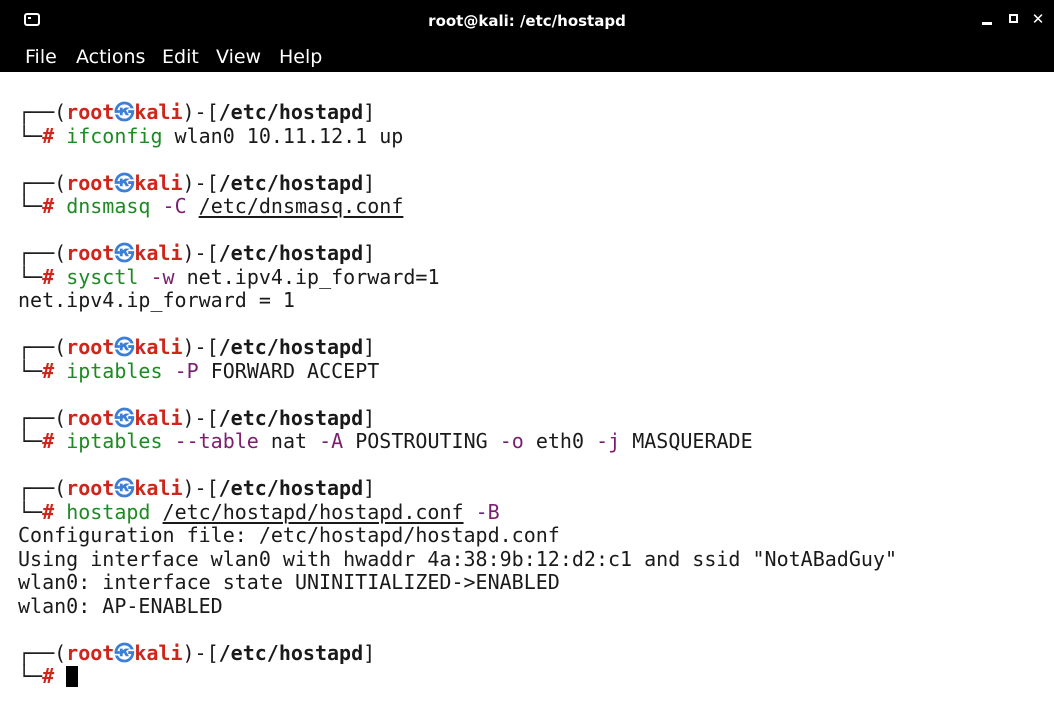 This screenshot has height=719, width=1054. What do you see at coordinates (216, 441) in the screenshot?
I see `command-token: --table` at bounding box center [216, 441].